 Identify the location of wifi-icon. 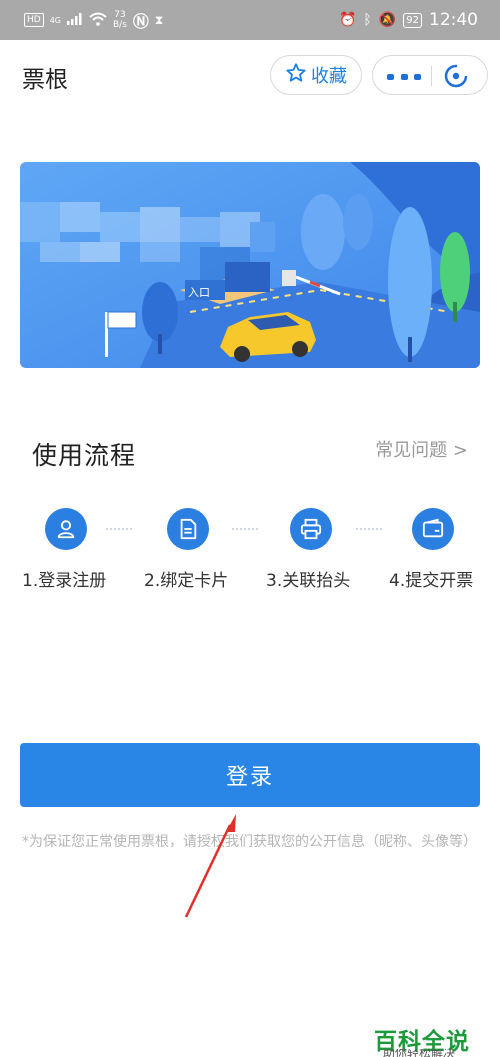
(98, 20).